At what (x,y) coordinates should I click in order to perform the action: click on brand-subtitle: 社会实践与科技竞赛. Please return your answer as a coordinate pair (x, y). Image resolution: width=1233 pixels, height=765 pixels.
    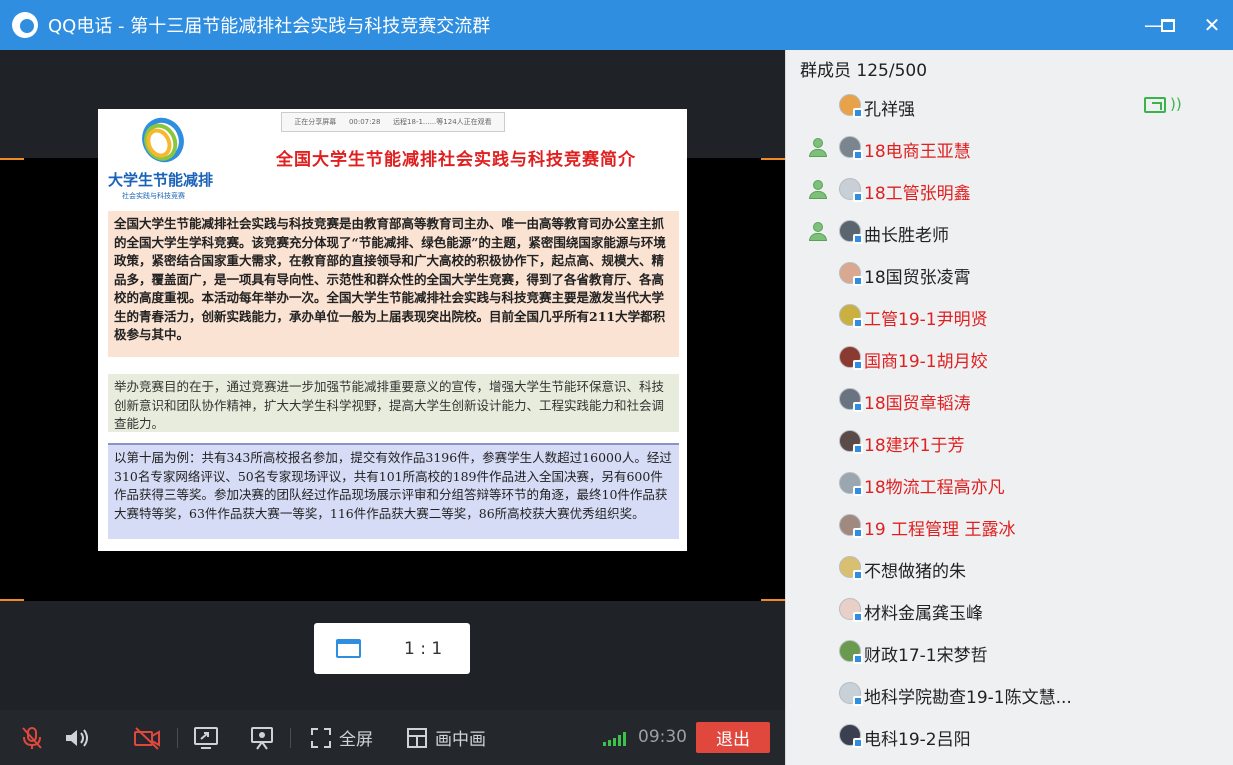
    Looking at the image, I should click on (153, 196).